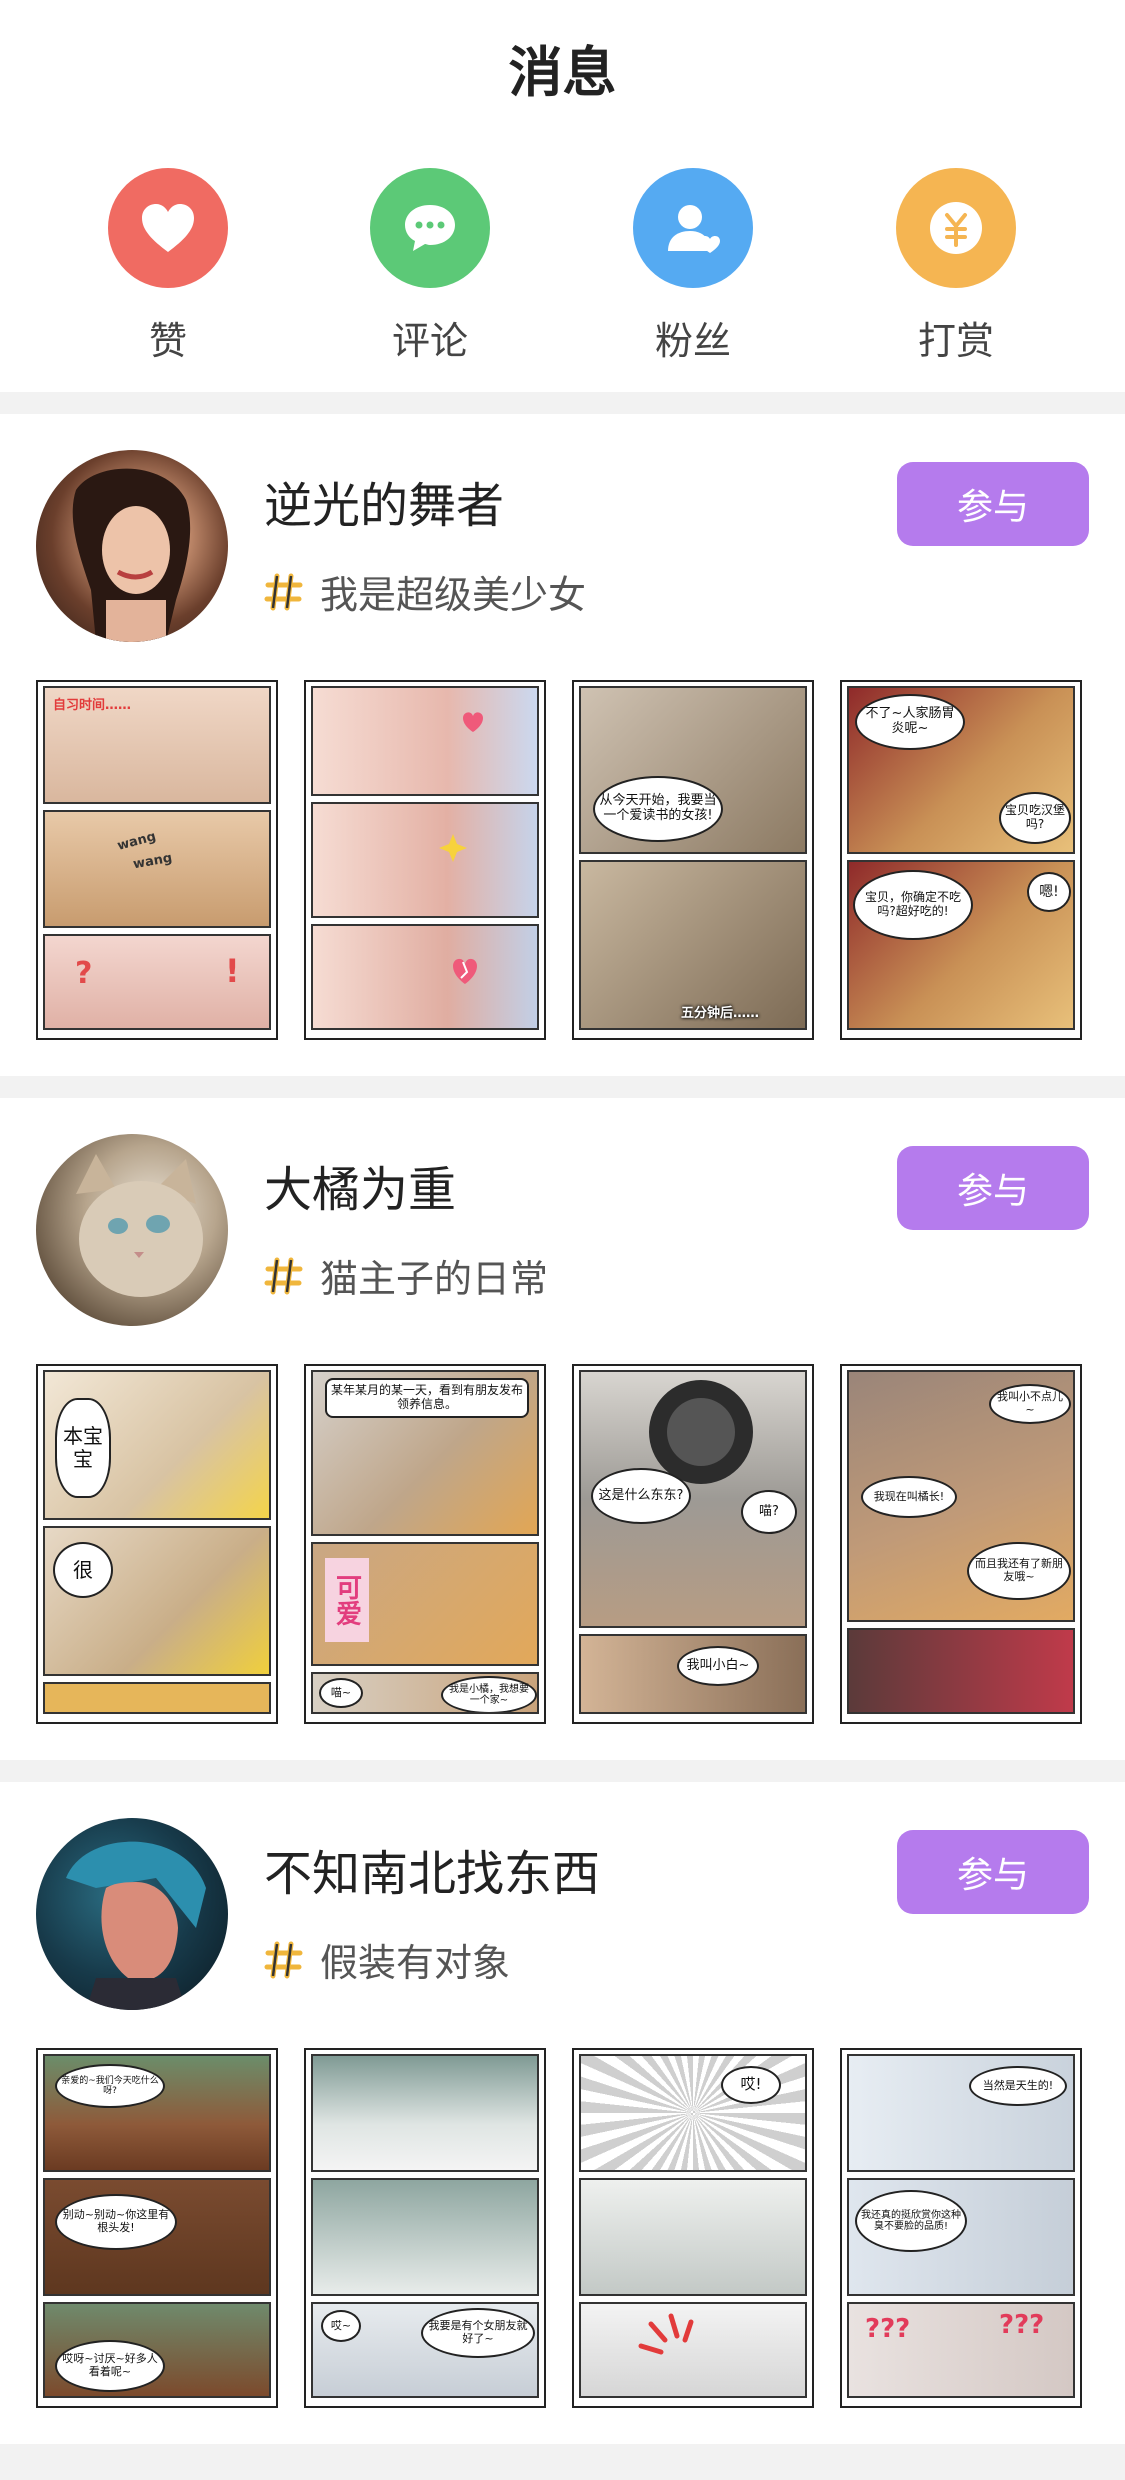  Describe the element at coordinates (693, 770) in the screenshot. I see `comic-panel: 从今天开始，我要当一个爱读书的女孩!` at that location.